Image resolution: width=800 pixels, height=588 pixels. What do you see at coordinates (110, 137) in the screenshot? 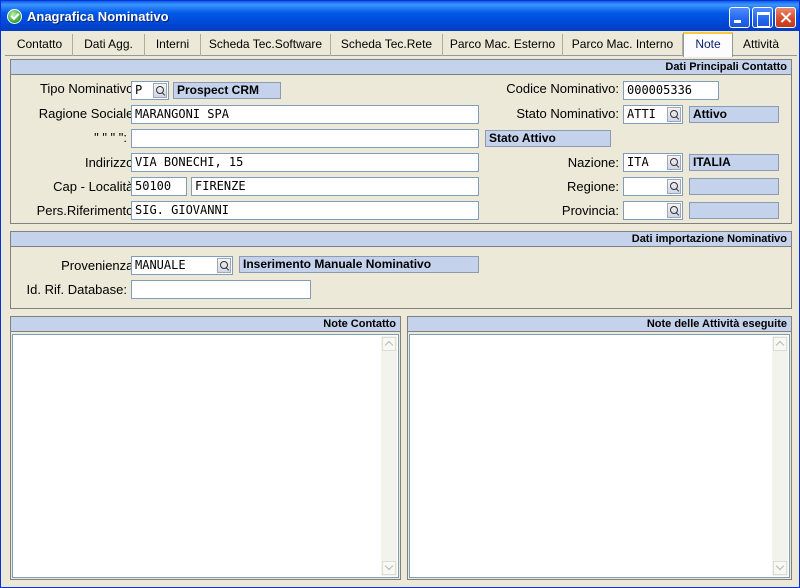
I see `label-ditto: " " " ":` at bounding box center [110, 137].